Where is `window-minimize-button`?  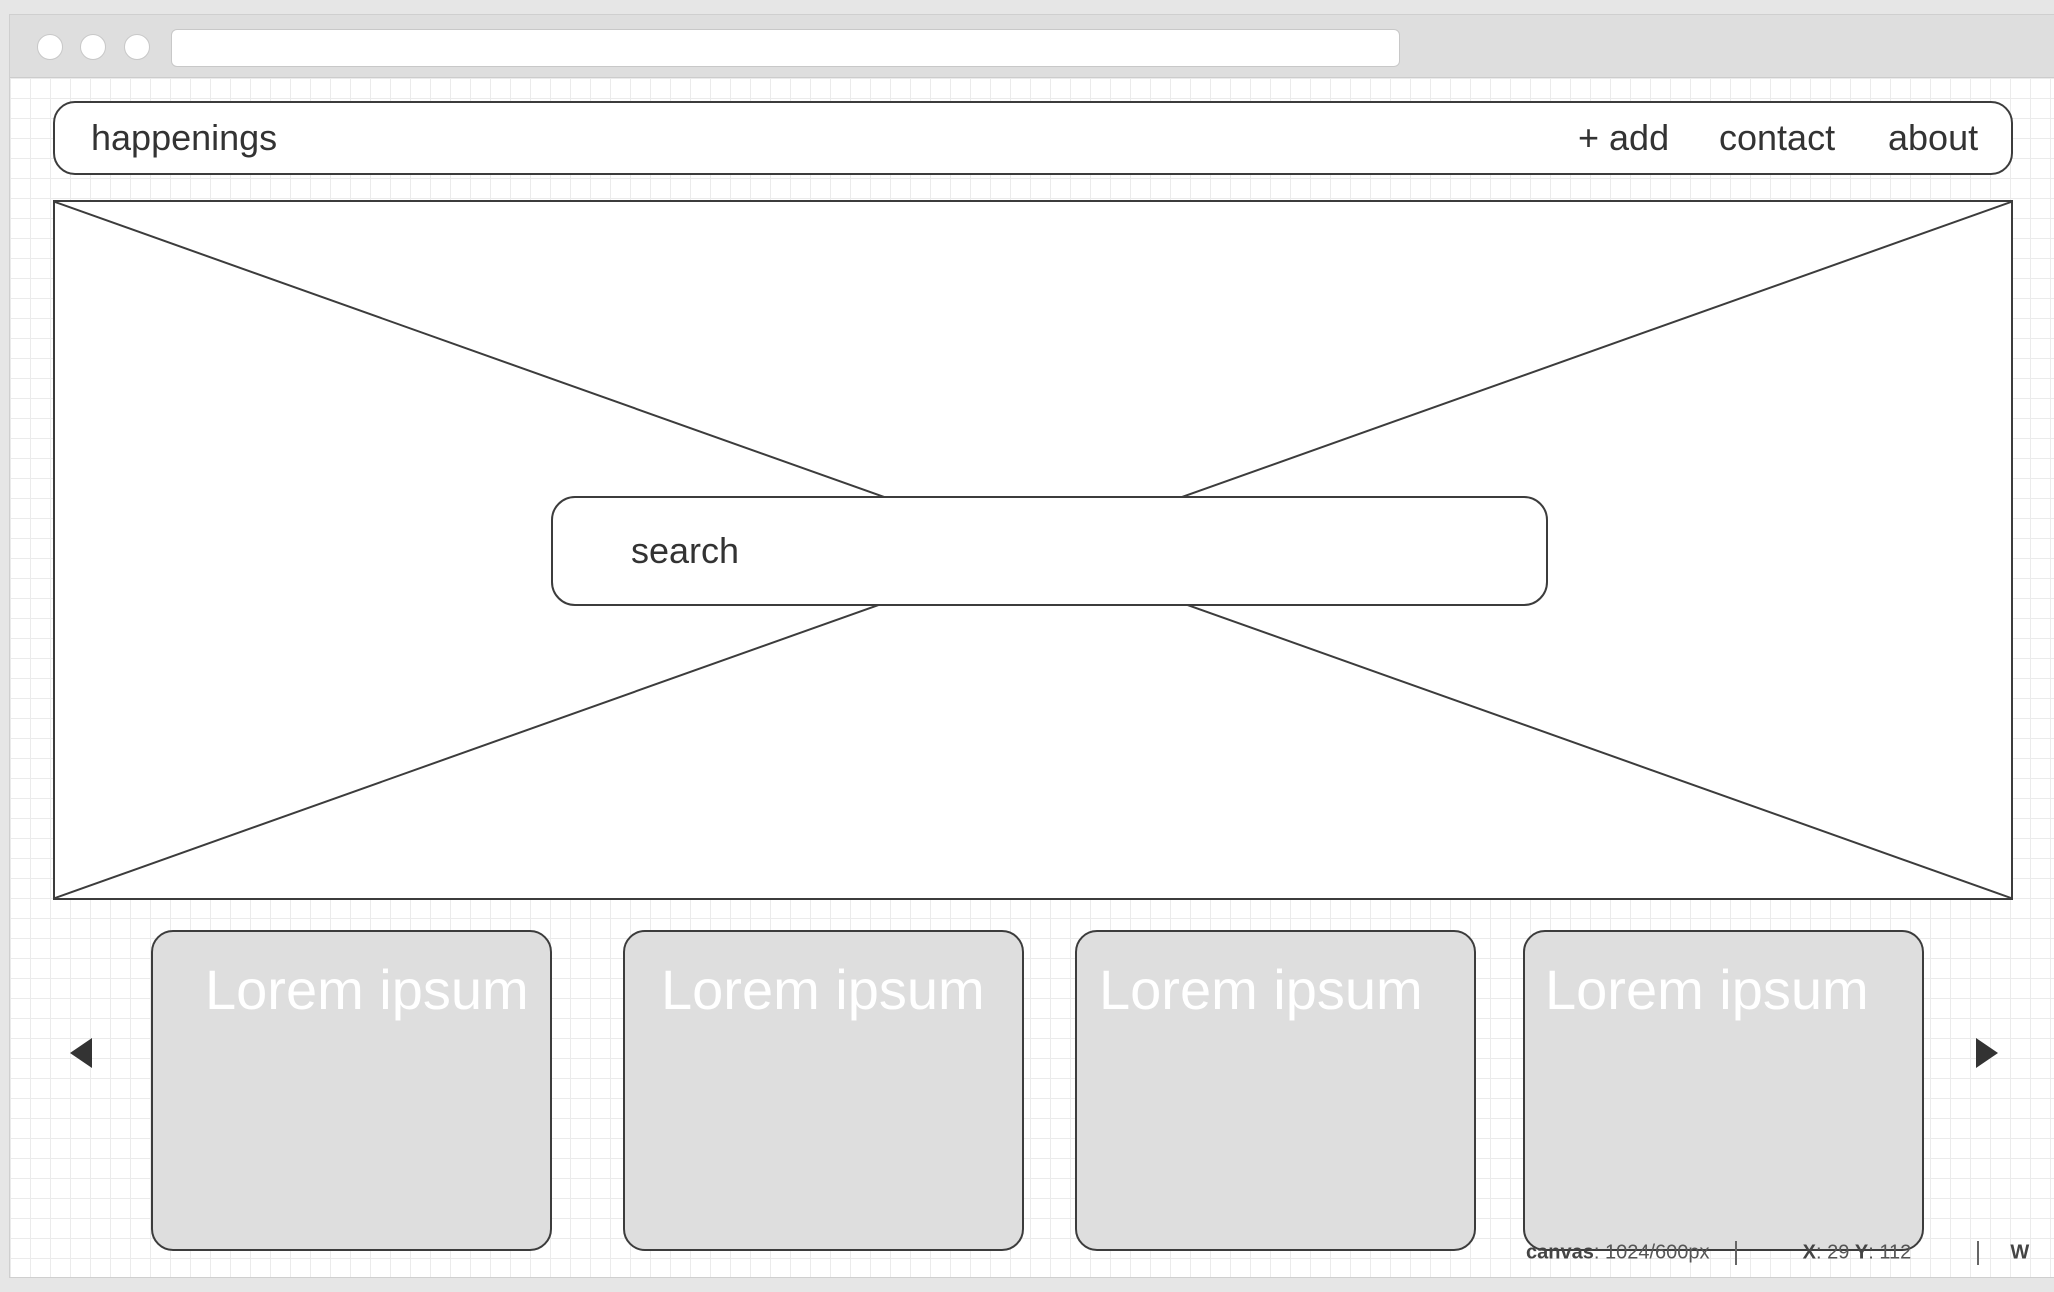 window-minimize-button is located at coordinates (93, 47).